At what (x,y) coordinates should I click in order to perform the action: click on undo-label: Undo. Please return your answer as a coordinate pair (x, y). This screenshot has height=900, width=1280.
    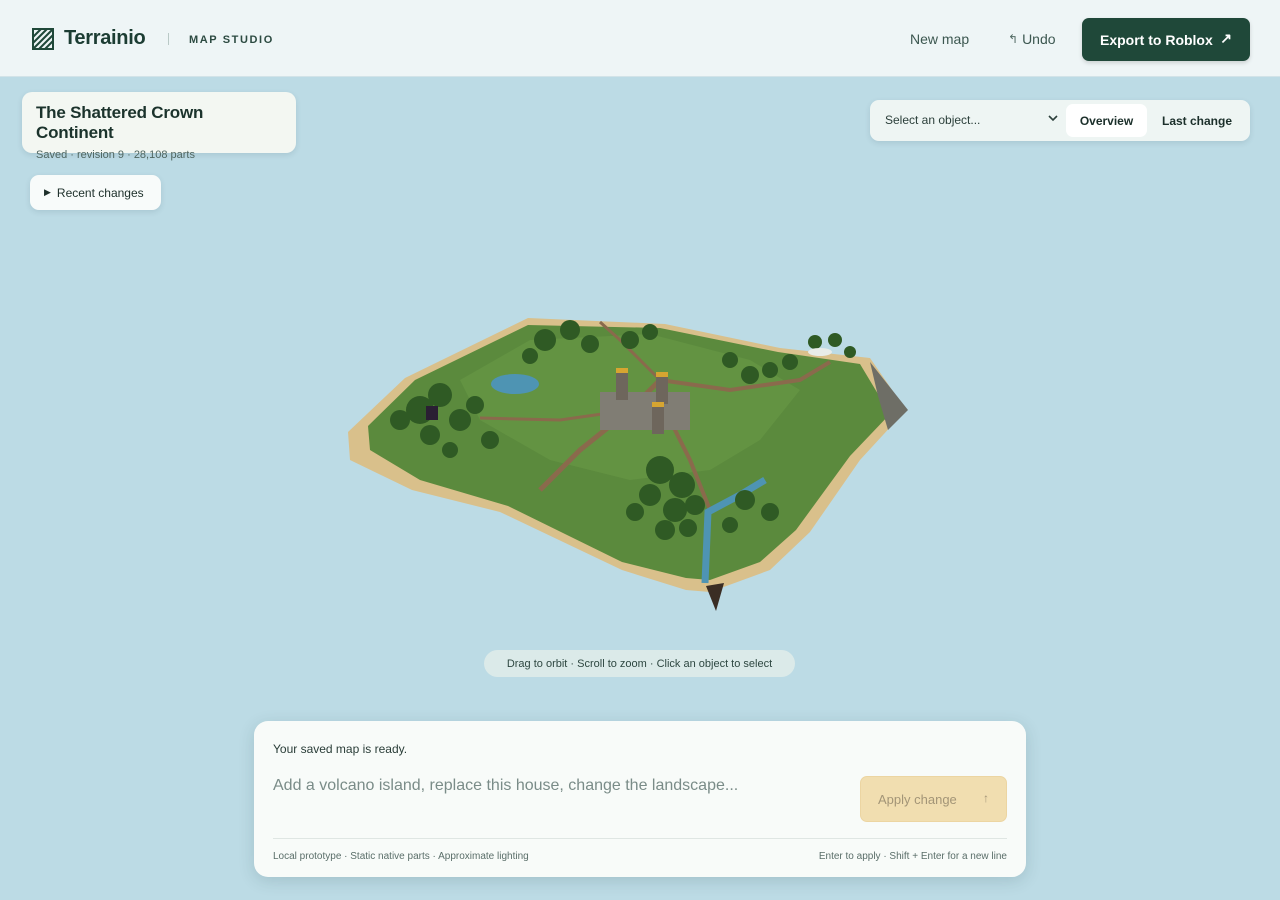
    Looking at the image, I should click on (1039, 39).